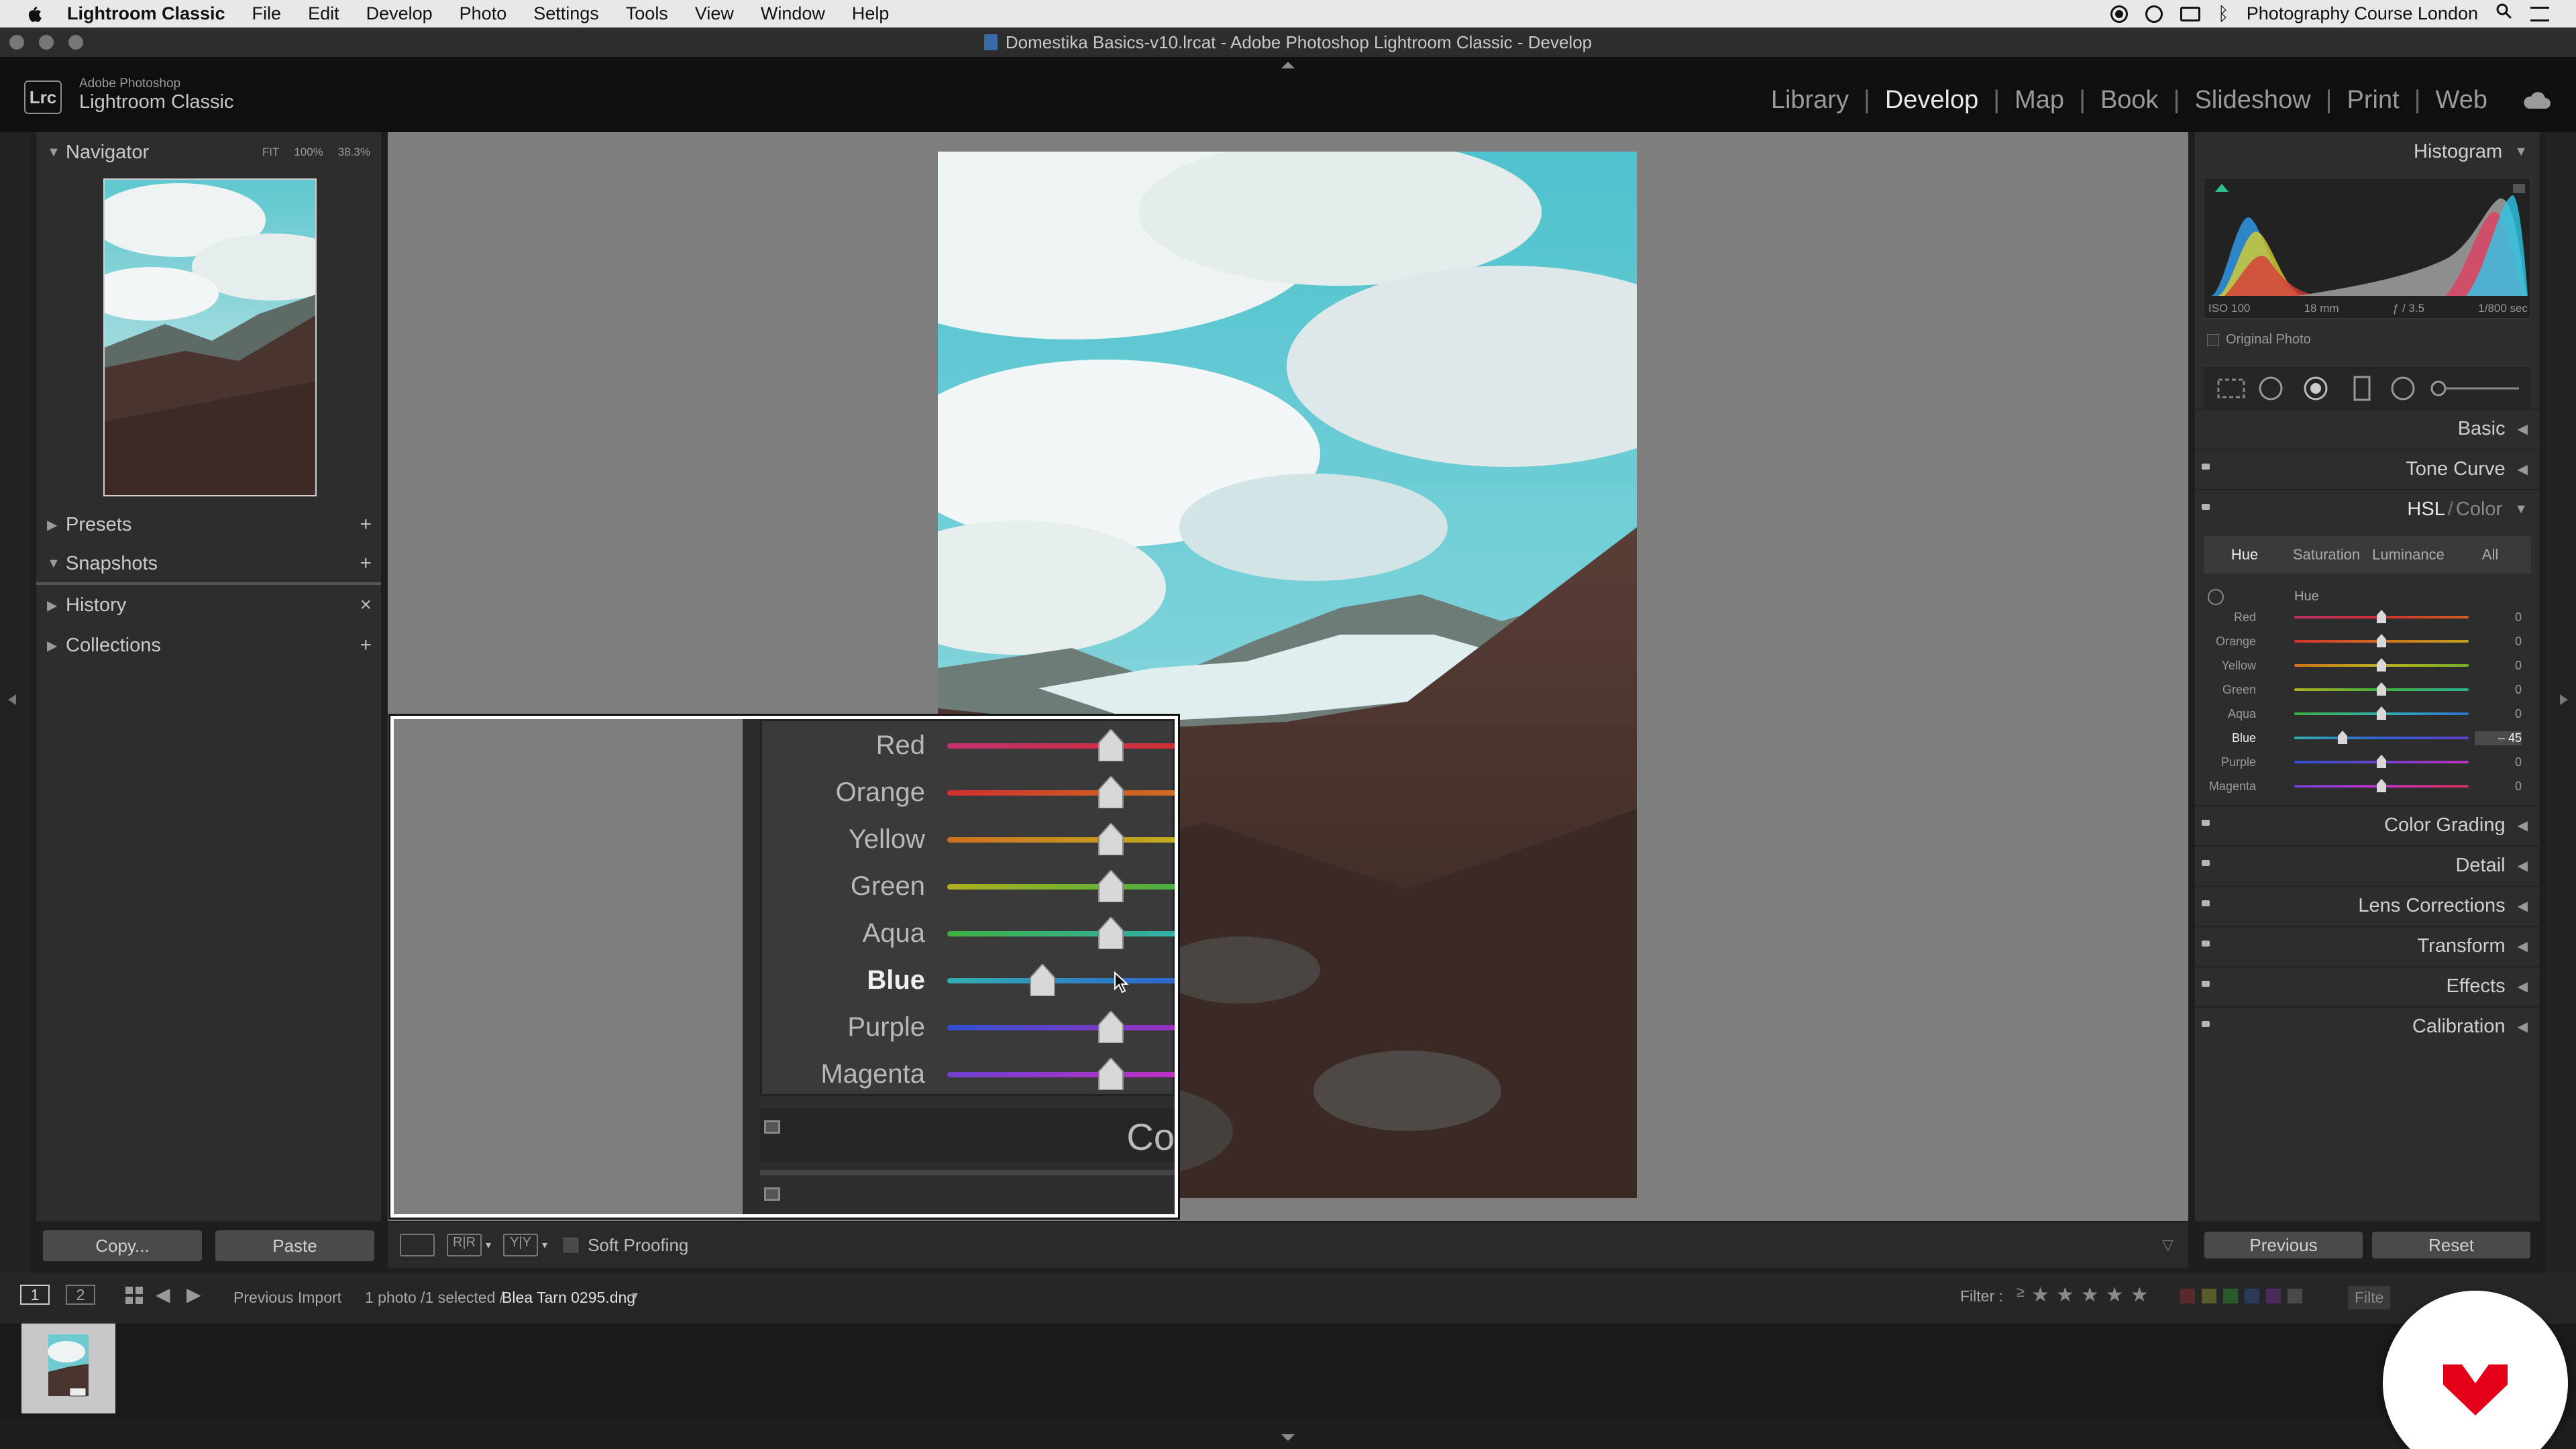 This screenshot has height=1449, width=2576. I want to click on lens-corrections-header: Lens Corrections ◀, so click(2367, 904).